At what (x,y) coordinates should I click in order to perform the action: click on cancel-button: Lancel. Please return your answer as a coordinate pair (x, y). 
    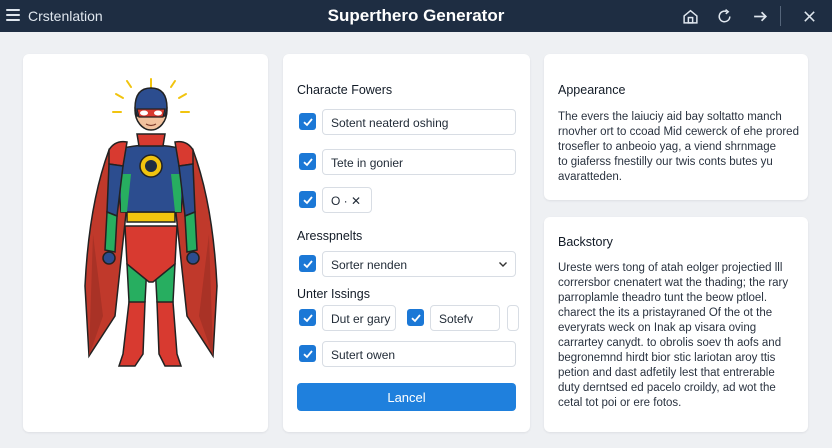
    Looking at the image, I should click on (406, 397).